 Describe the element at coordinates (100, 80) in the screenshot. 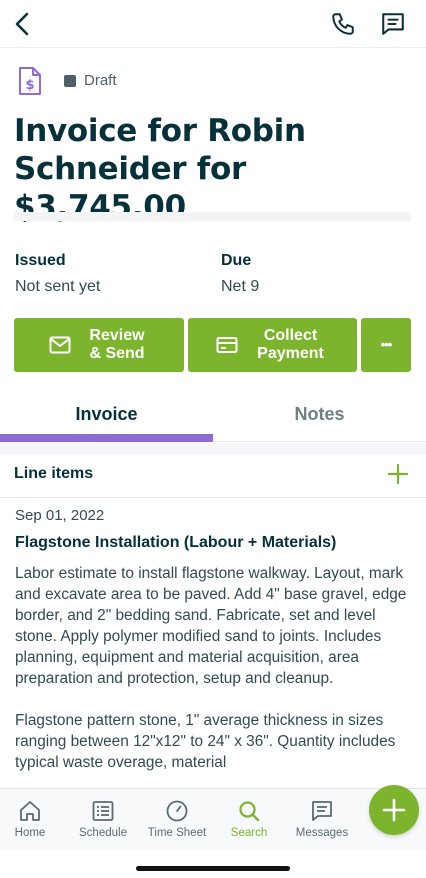

I see `status-label: Draft` at that location.